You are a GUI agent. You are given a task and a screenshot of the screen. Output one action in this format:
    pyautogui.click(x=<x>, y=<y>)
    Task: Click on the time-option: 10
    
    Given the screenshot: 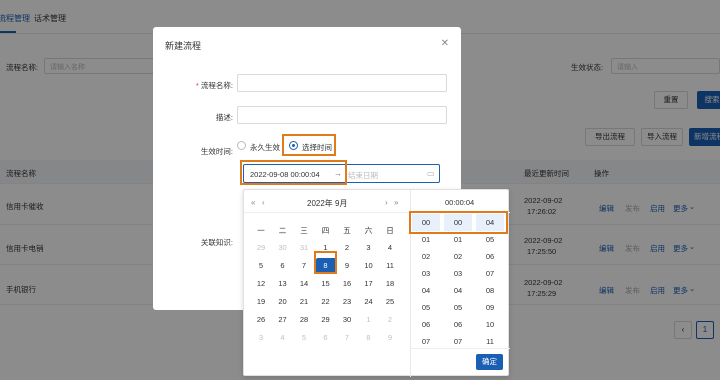 What is the action you would take?
    pyautogui.click(x=490, y=324)
    